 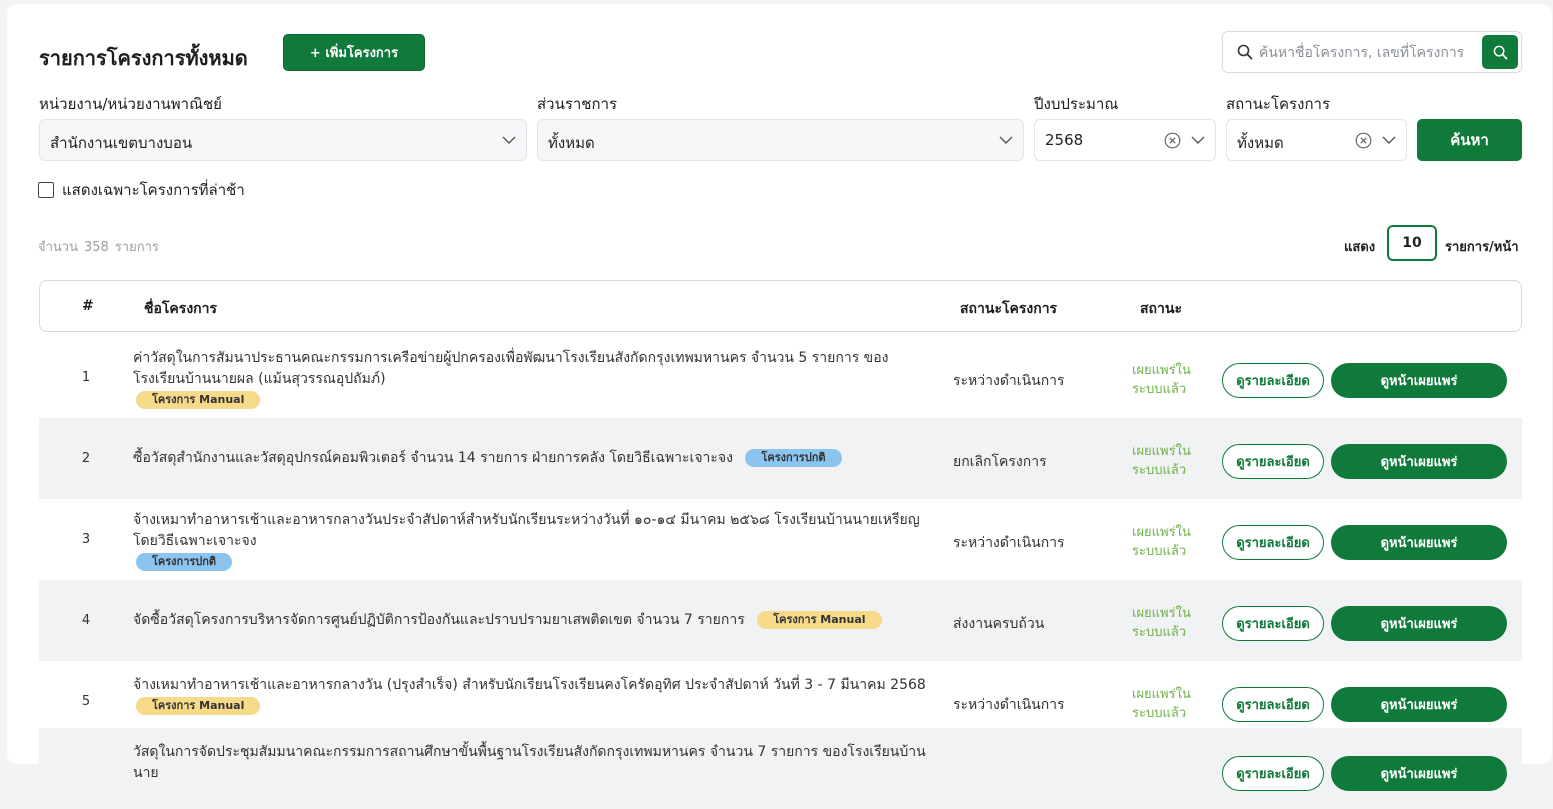 What do you see at coordinates (283, 140) in the screenshot?
I see `agency-select: สำนักงานเขตบางบอน` at bounding box center [283, 140].